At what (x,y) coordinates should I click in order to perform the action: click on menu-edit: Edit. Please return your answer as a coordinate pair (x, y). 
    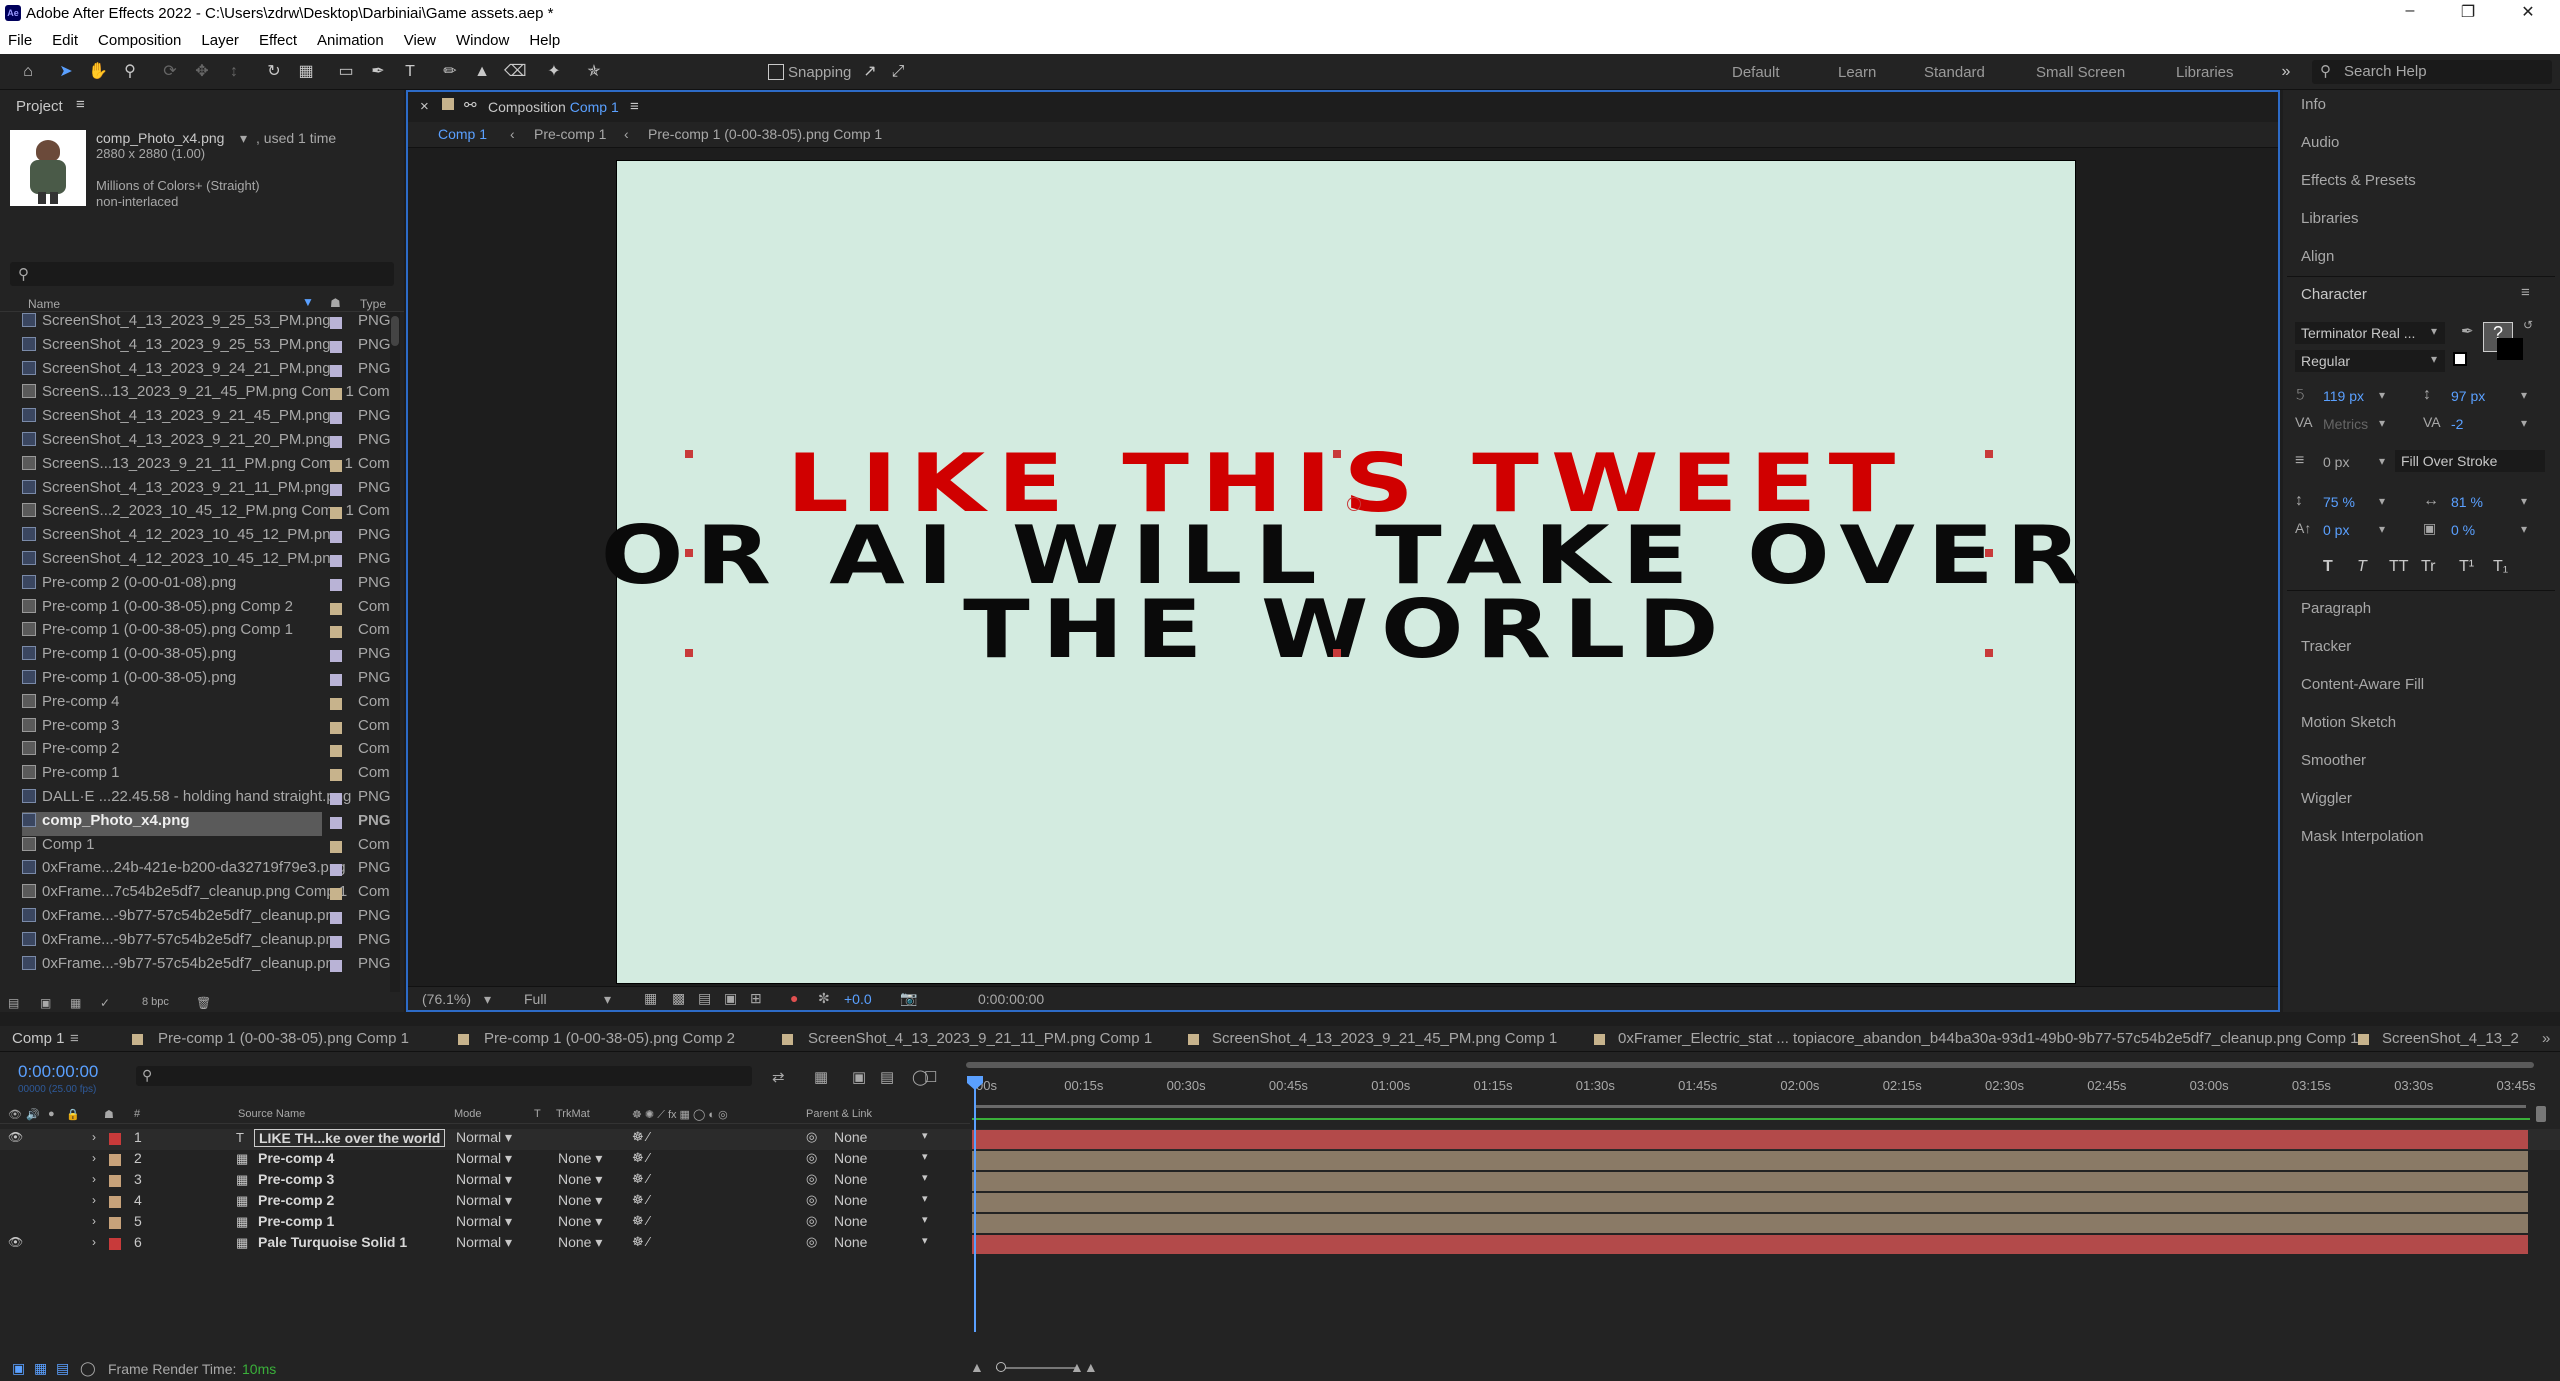
    Looking at the image, I should click on (65, 40).